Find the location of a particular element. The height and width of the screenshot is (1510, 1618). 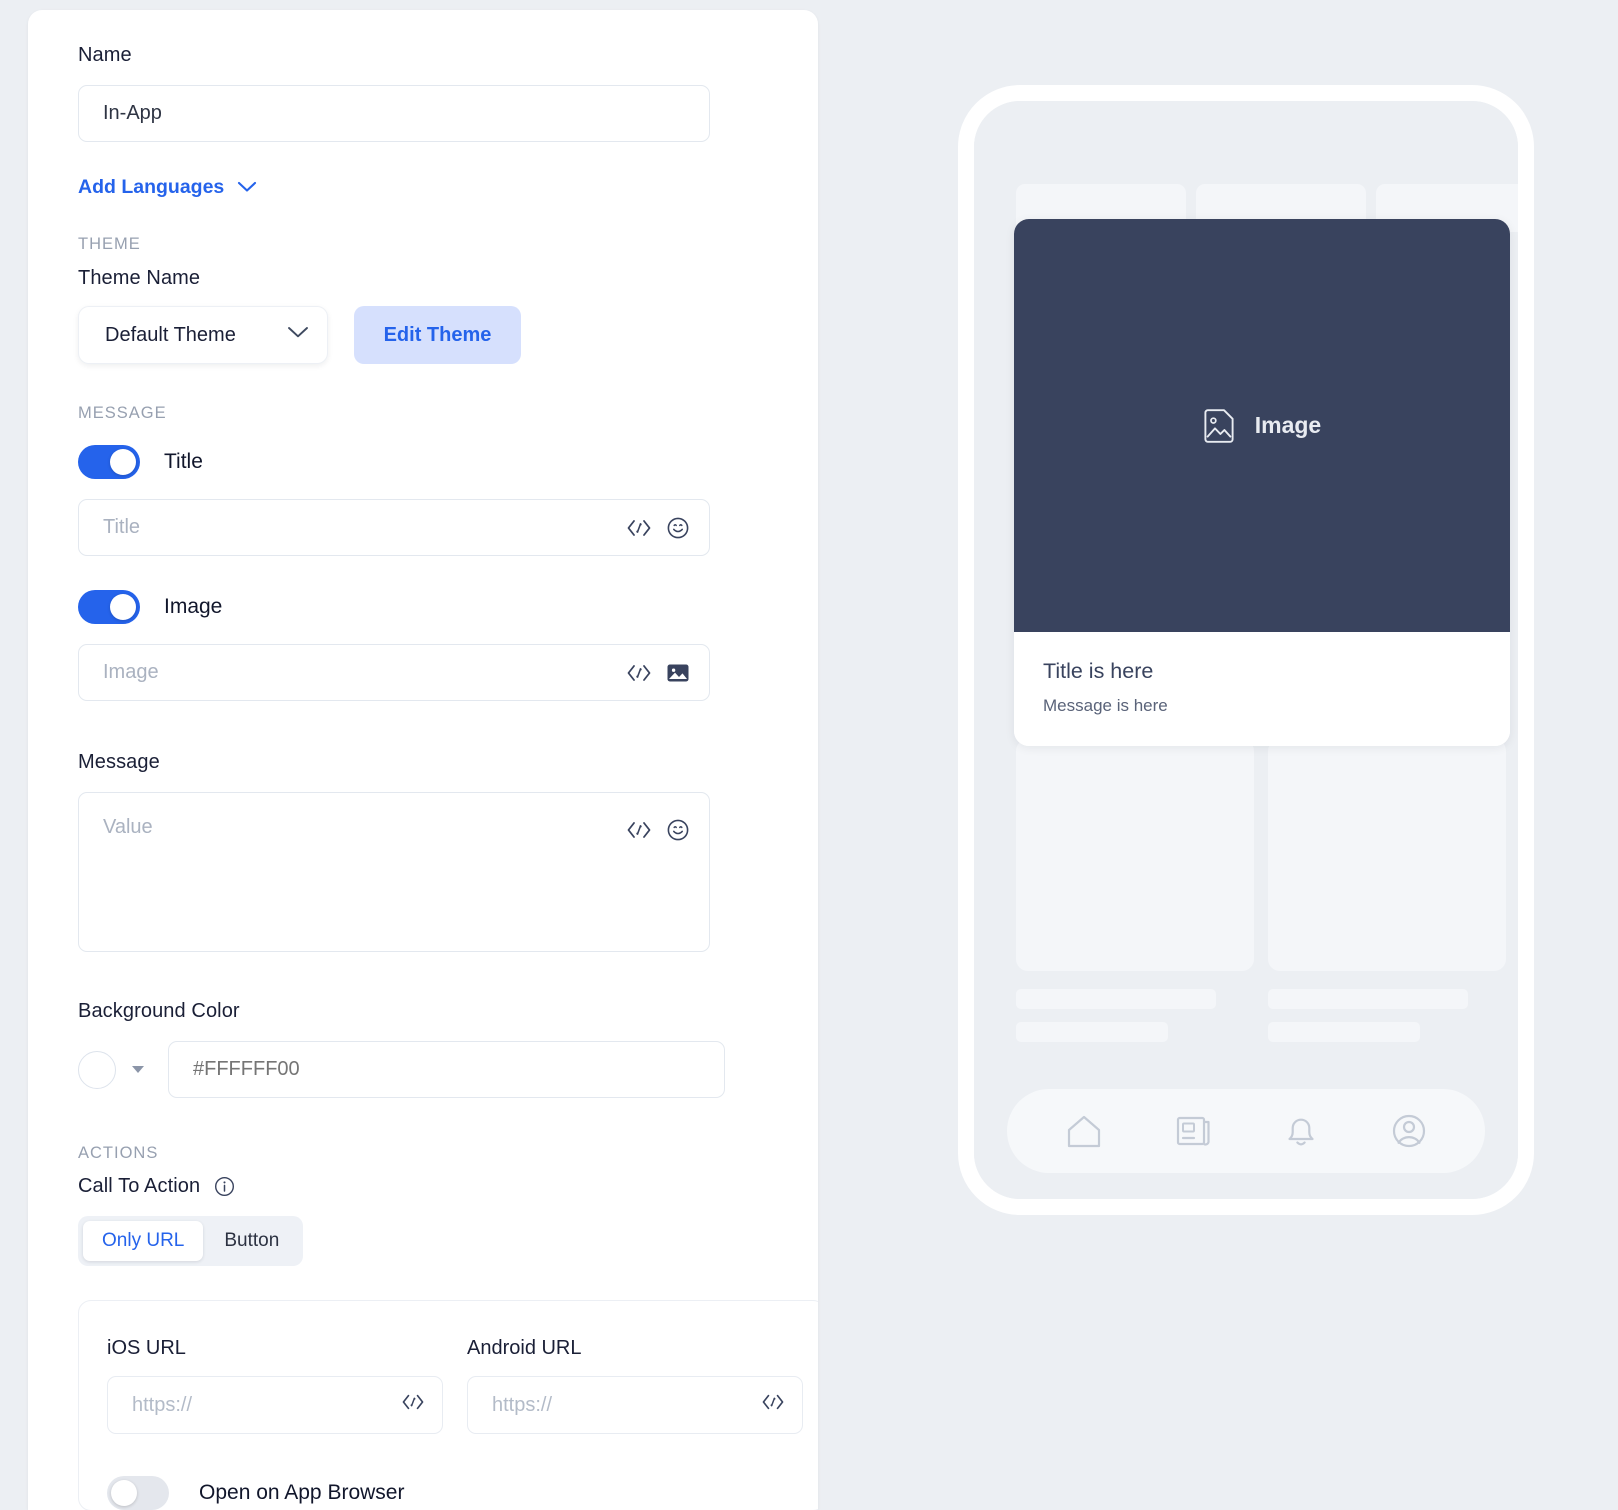

image-input-wrap is located at coordinates (394, 672).